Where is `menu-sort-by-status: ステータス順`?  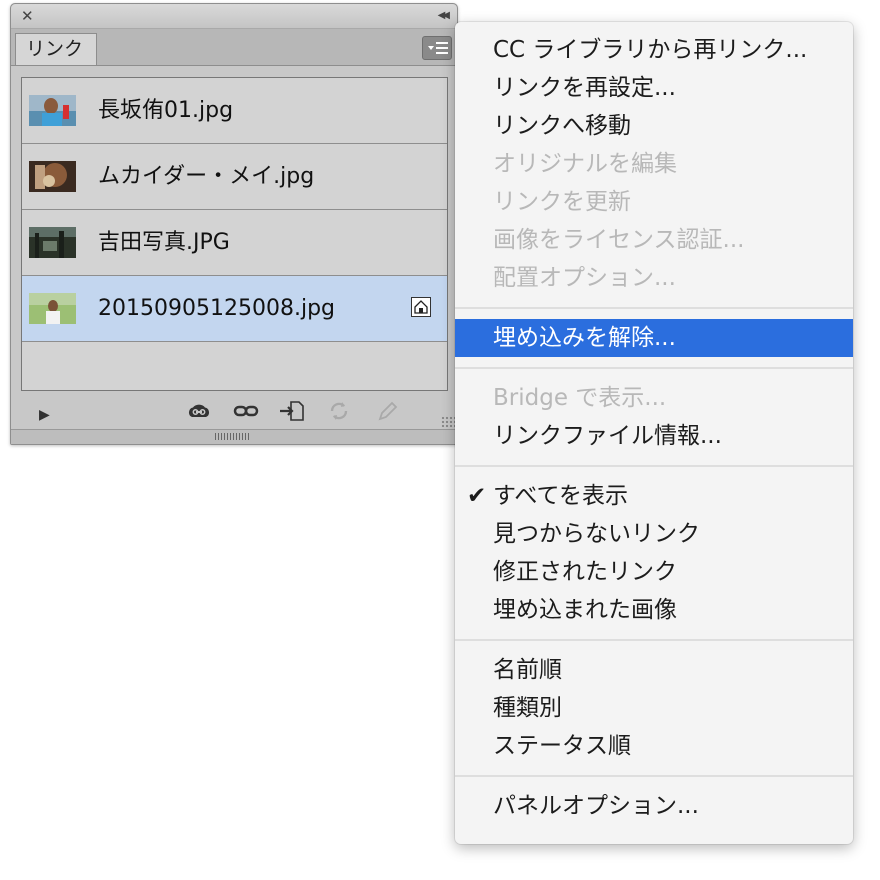 menu-sort-by-status: ステータス順 is located at coordinates (654, 746).